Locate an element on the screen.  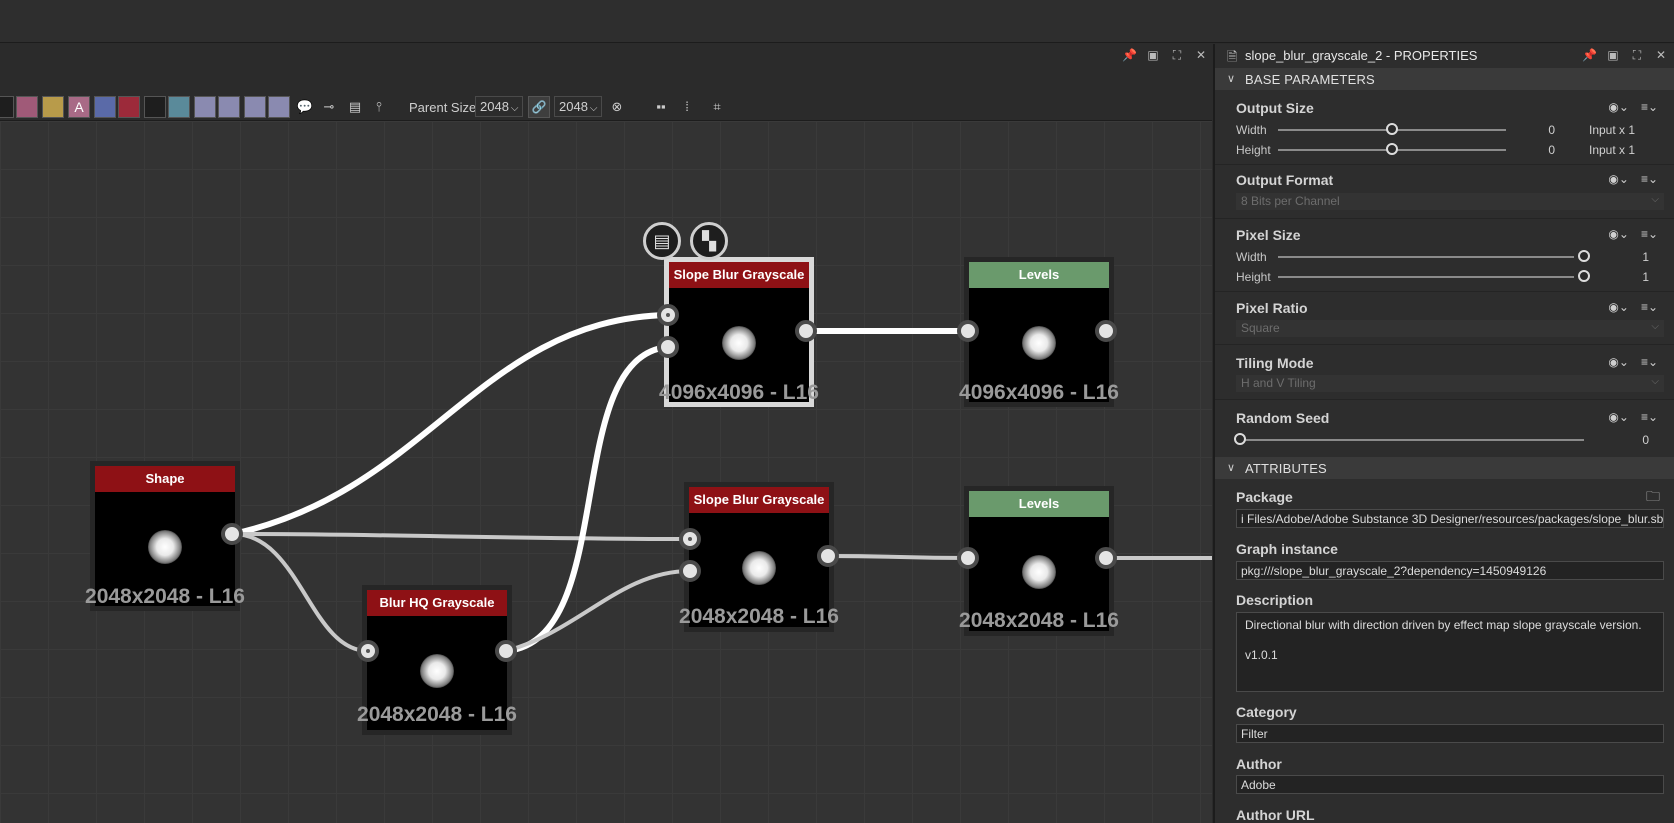
pixel-width-slider is located at coordinates (1426, 257).